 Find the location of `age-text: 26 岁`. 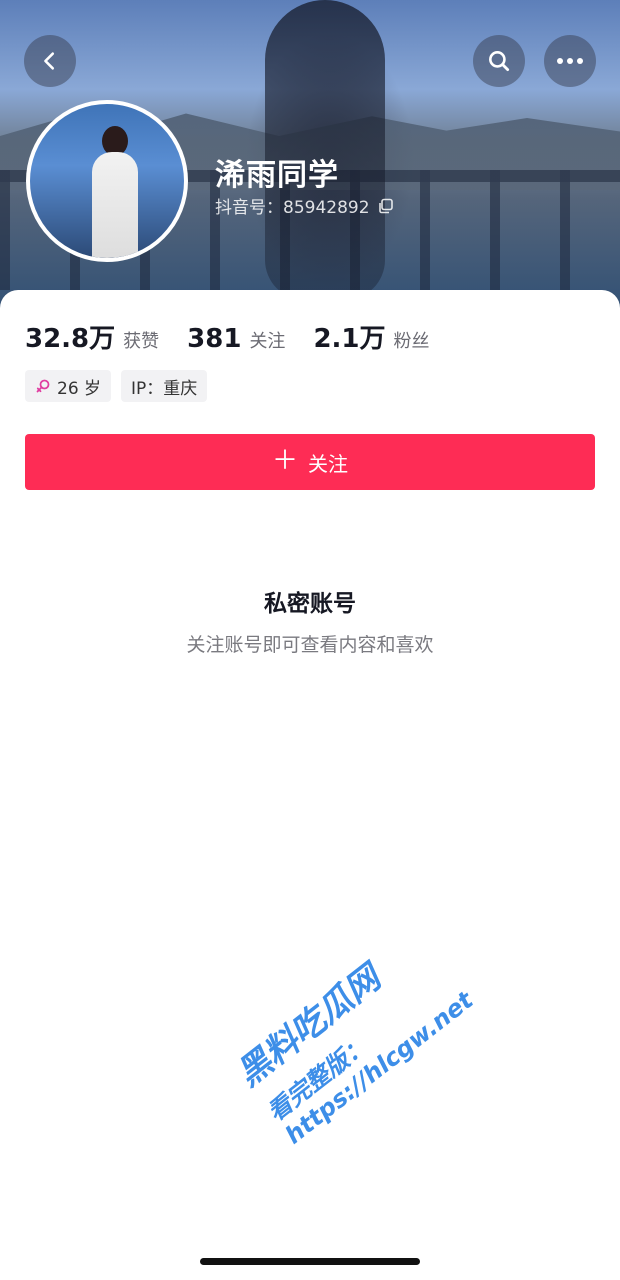

age-text: 26 岁 is located at coordinates (79, 388).